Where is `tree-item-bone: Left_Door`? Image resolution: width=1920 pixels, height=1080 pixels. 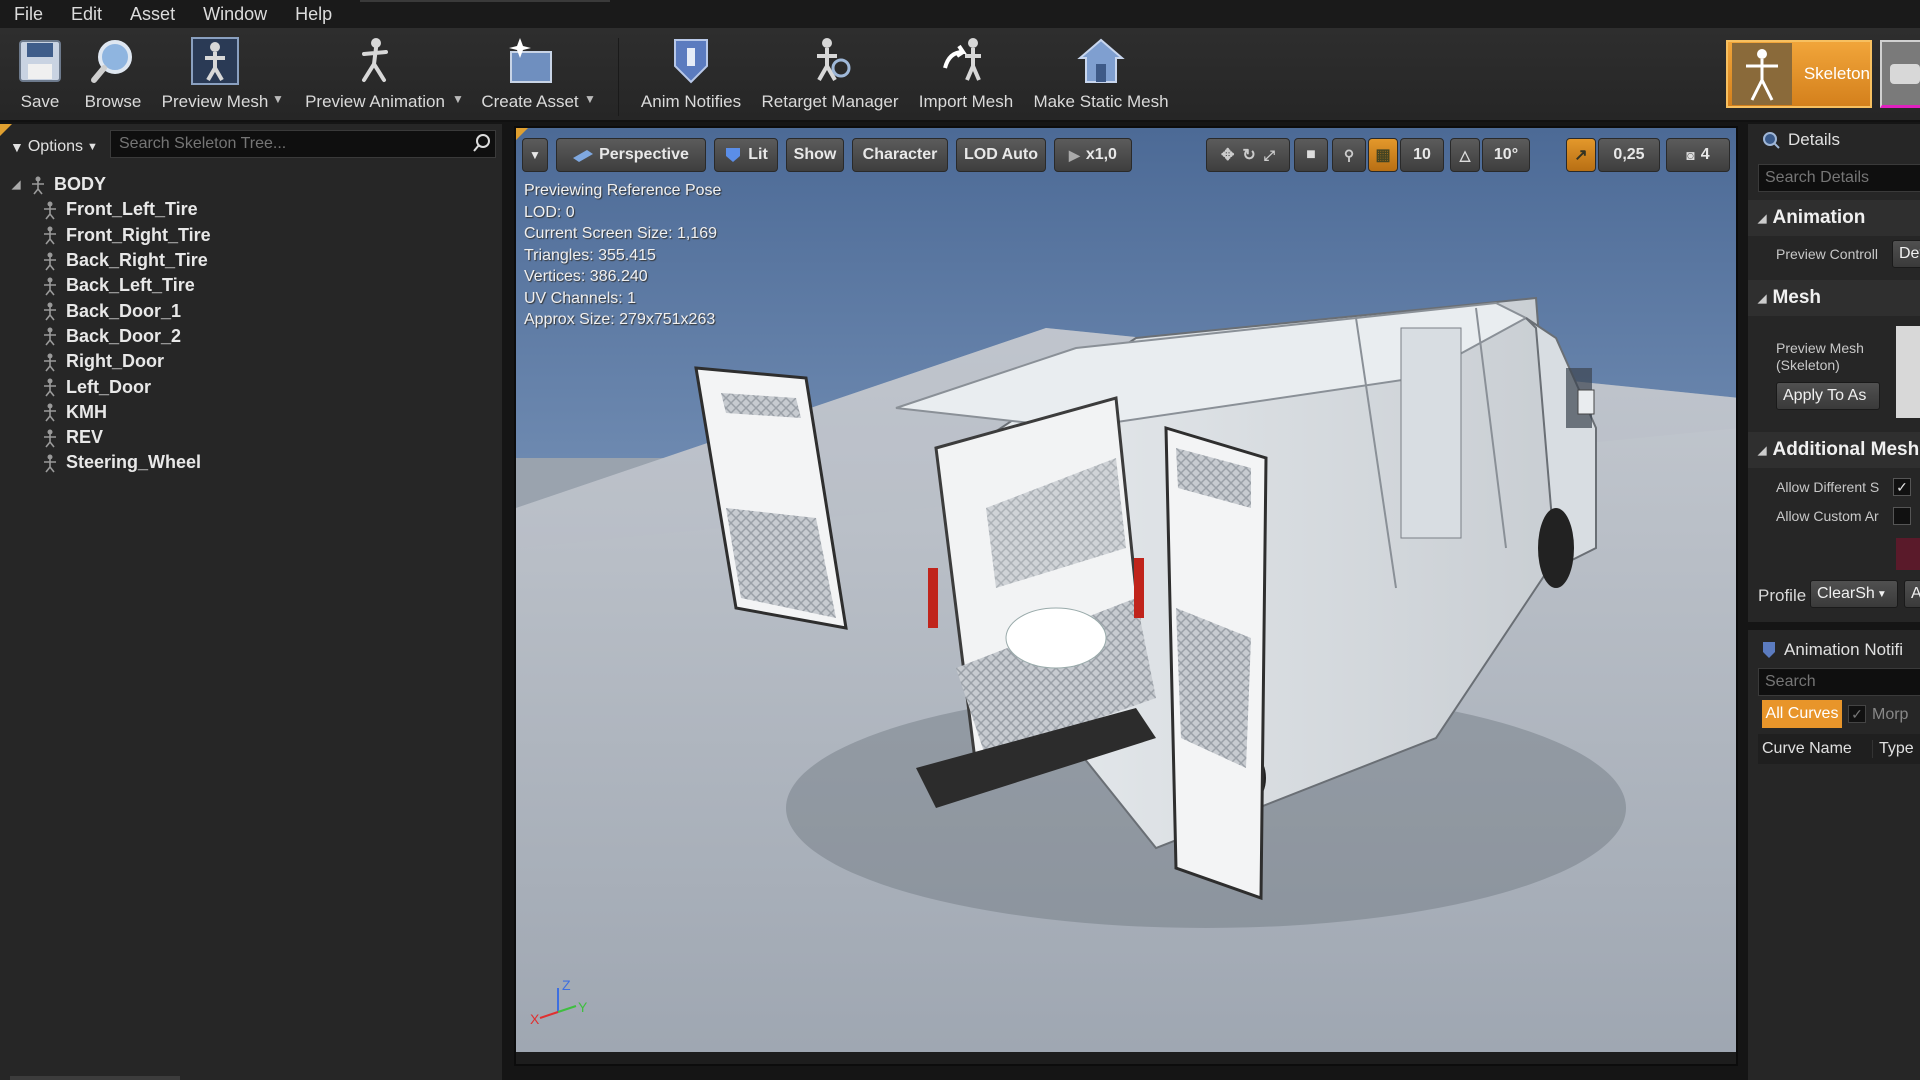 tree-item-bone: Left_Door is located at coordinates (251, 386).